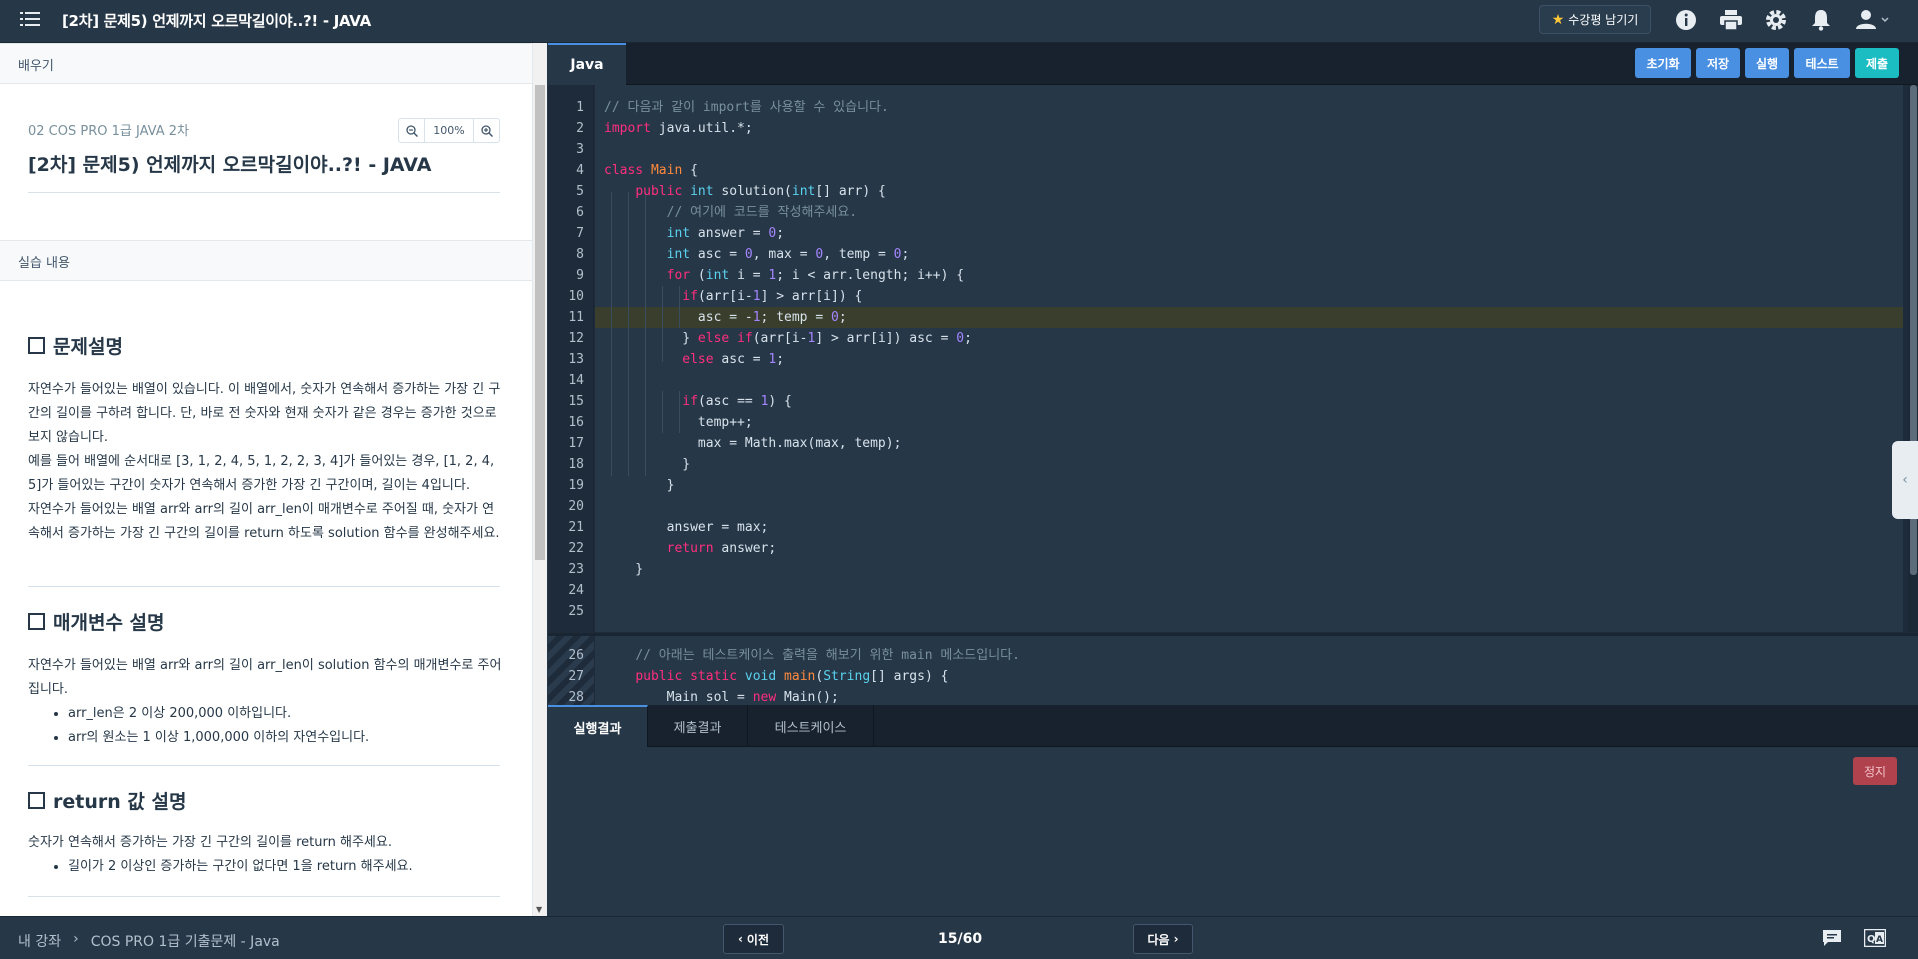  What do you see at coordinates (576, 443) in the screenshot?
I see `line-number: 17` at bounding box center [576, 443].